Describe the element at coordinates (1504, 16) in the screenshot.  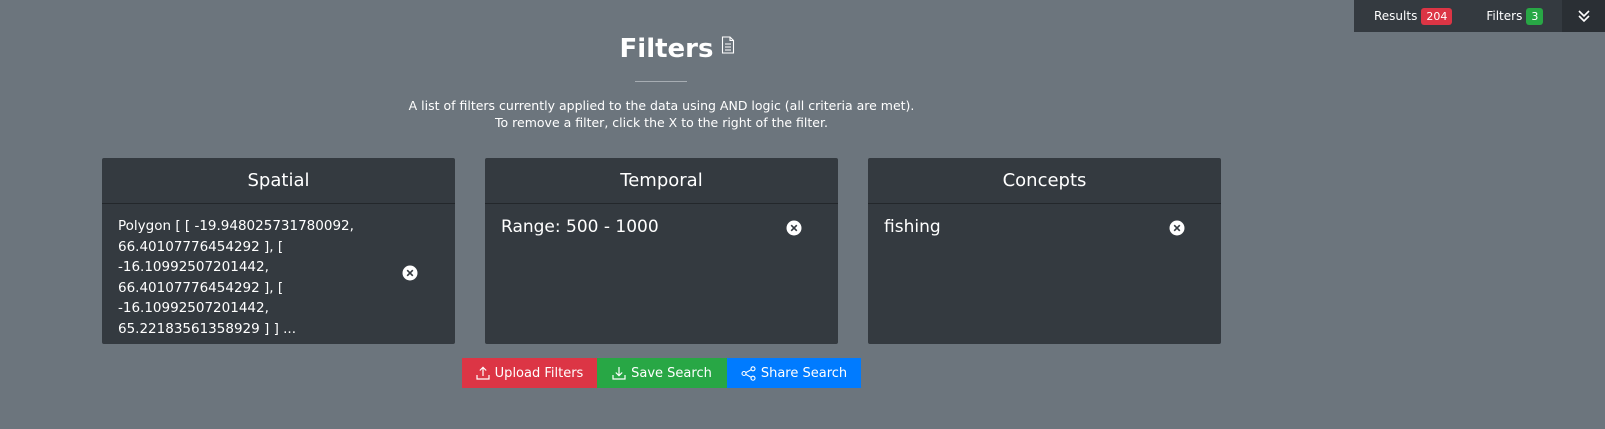
I see `filters-label: Filters` at that location.